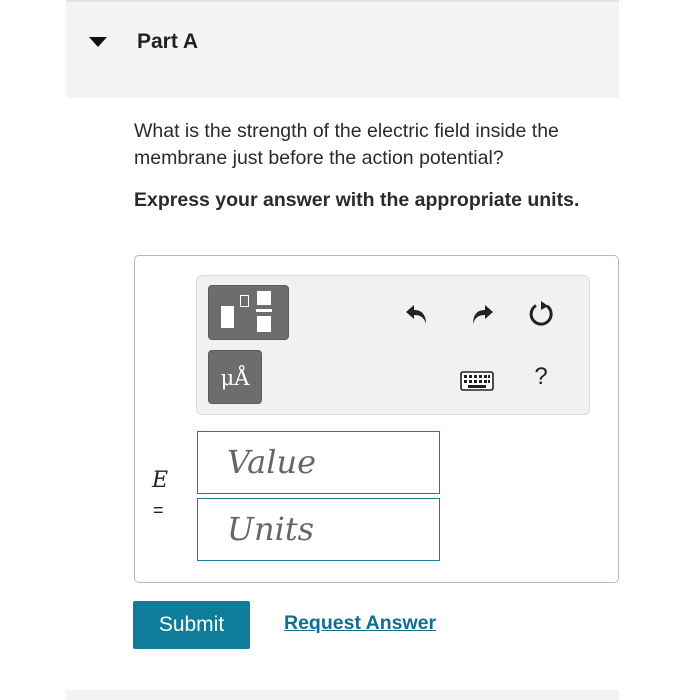 The height and width of the screenshot is (700, 696). Describe the element at coordinates (248, 312) in the screenshot. I see `templates-button` at that location.